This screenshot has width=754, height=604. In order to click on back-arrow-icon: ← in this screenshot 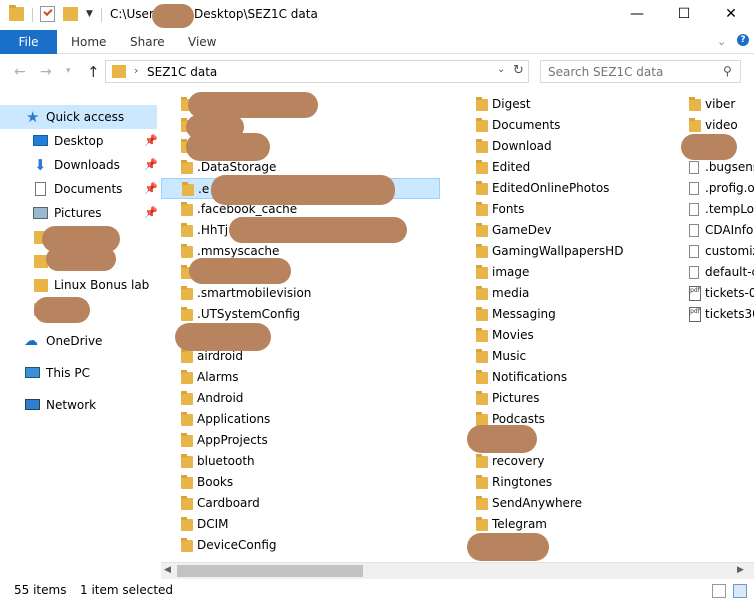, I will do `click(20, 72)`.